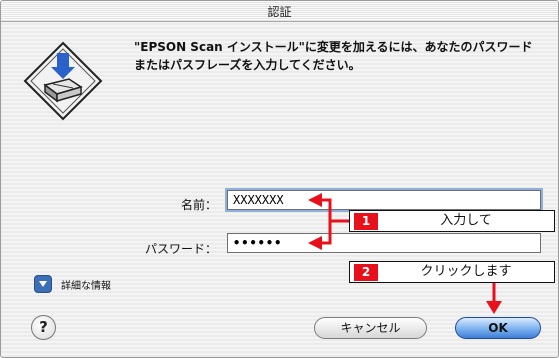 The image size is (559, 358). I want to click on disclosure-triangle-icon, so click(43, 284).